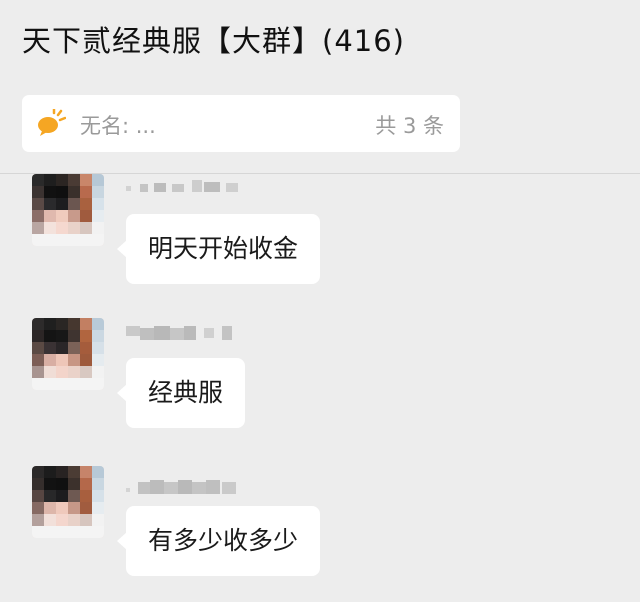 This screenshot has height=602, width=640. Describe the element at coordinates (218, 541) in the screenshot. I see `message-bubble: 有多少收多少` at that location.